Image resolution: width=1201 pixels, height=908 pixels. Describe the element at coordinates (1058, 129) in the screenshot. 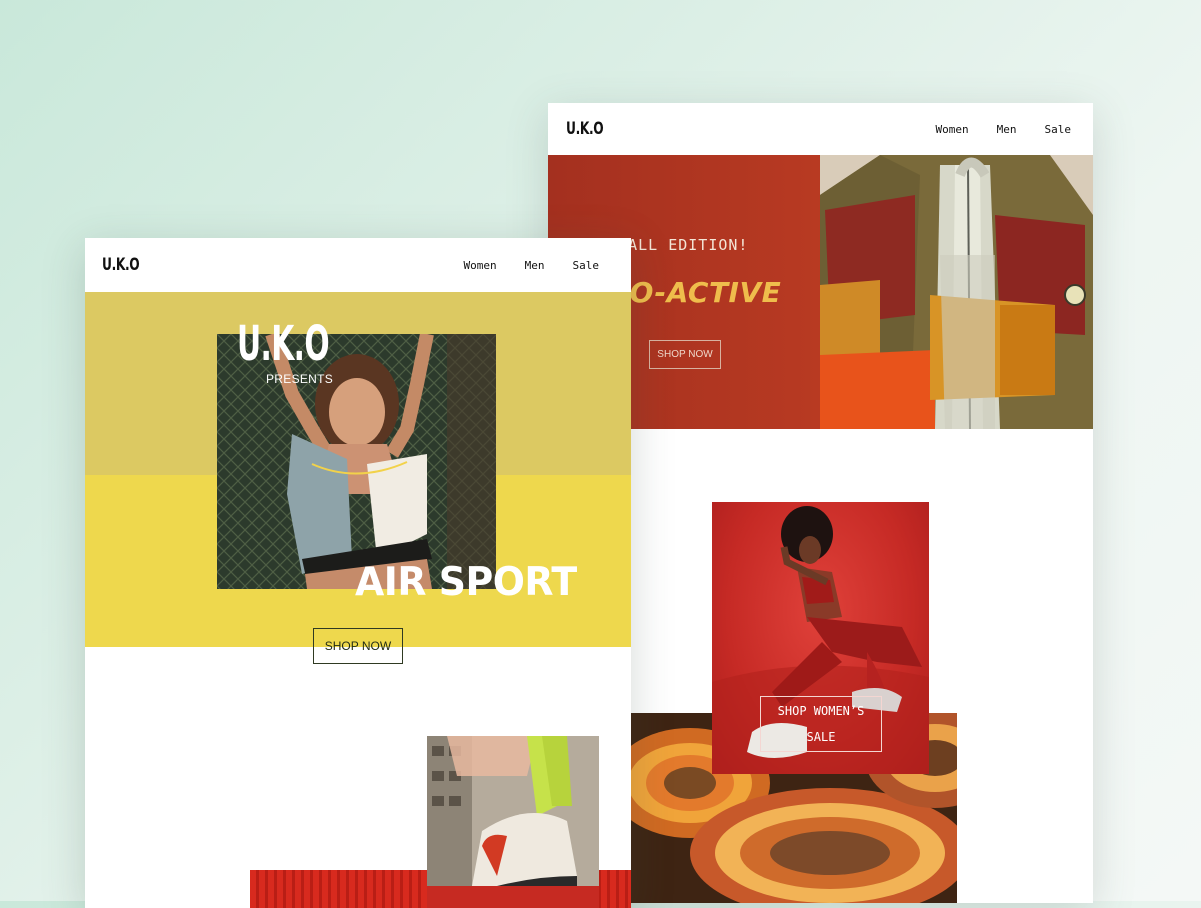

I see `back-nav-sale: Sale` at that location.